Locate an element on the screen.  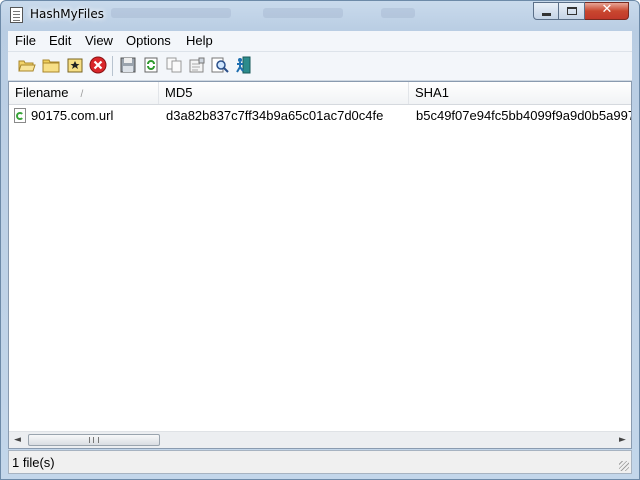
refresh-icon is located at coordinates (151, 65).